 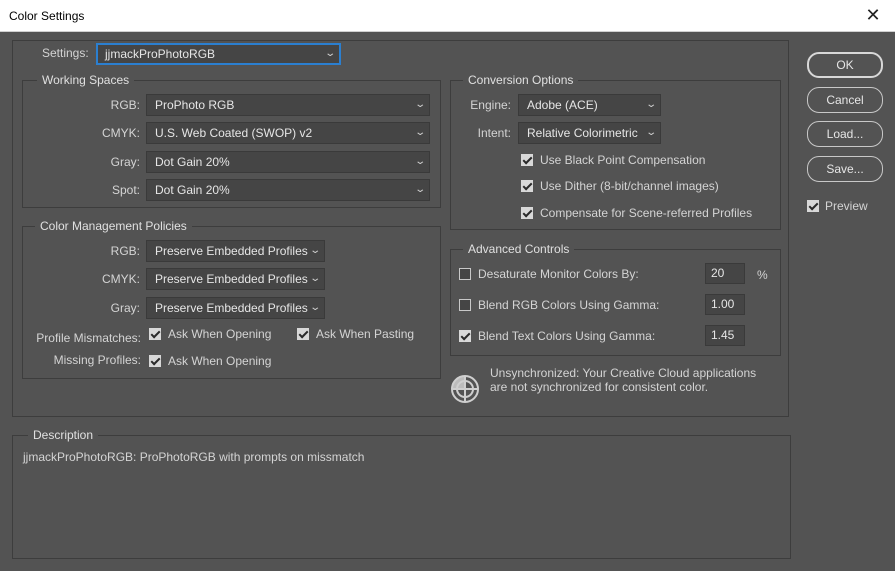 What do you see at coordinates (218, 54) in the screenshot?
I see `settings-dropdown: jjmackProPhotoRGB ⌄` at bounding box center [218, 54].